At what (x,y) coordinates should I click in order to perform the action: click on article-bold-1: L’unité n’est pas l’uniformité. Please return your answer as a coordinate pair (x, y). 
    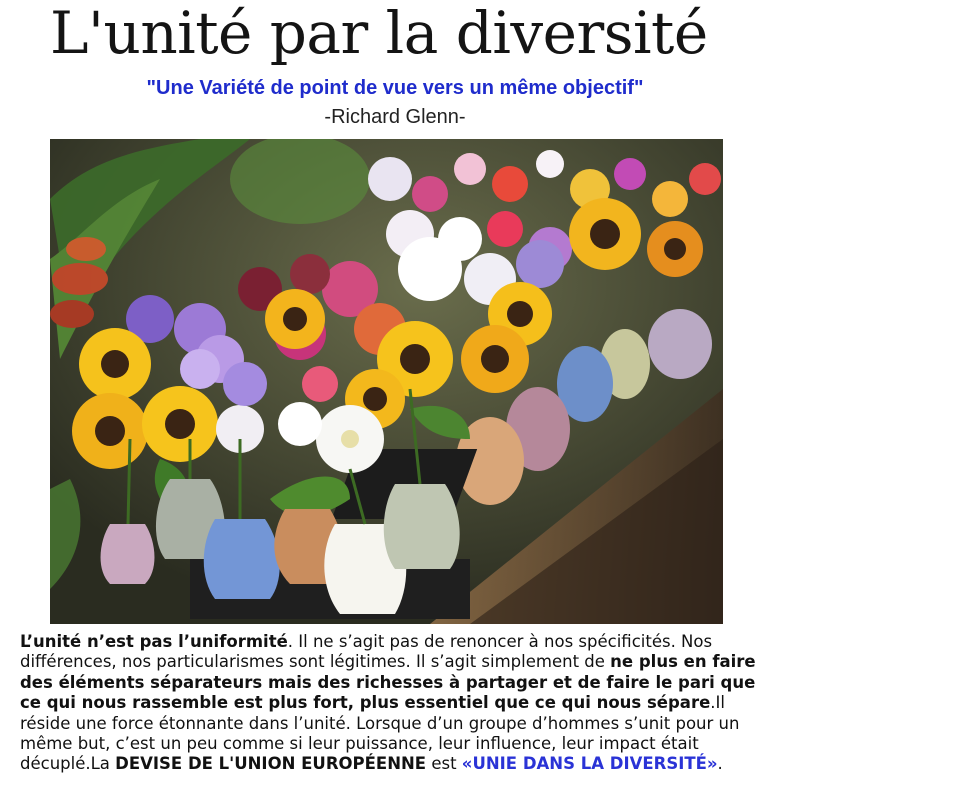
    Looking at the image, I should click on (154, 641).